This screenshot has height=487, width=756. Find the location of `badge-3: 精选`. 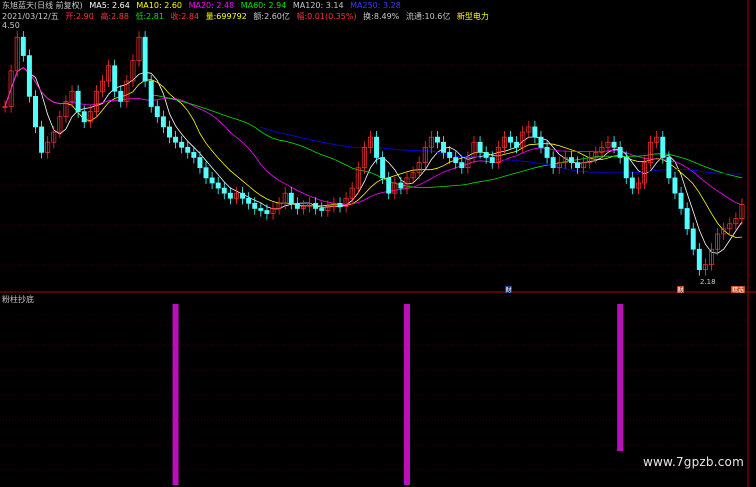

badge-3: 精选 is located at coordinates (738, 290).